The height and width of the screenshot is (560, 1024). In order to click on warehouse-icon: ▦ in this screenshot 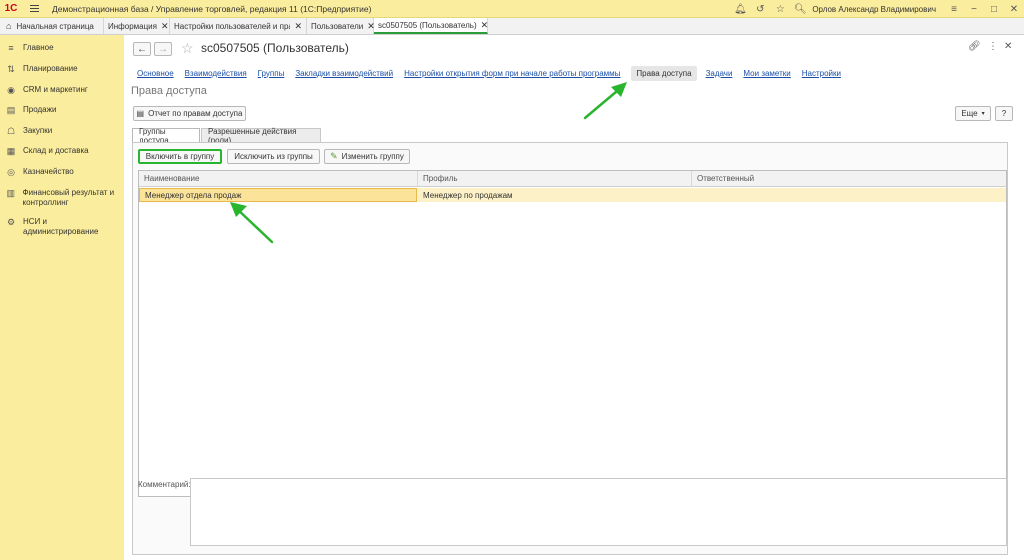, I will do `click(11, 151)`.